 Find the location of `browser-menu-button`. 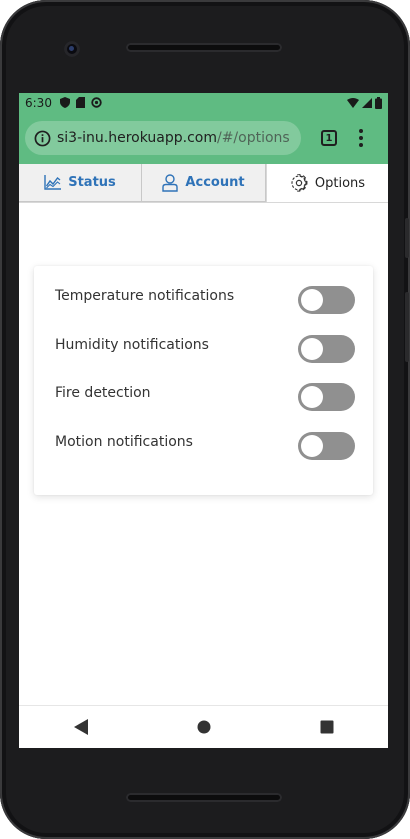

browser-menu-button is located at coordinates (361, 138).